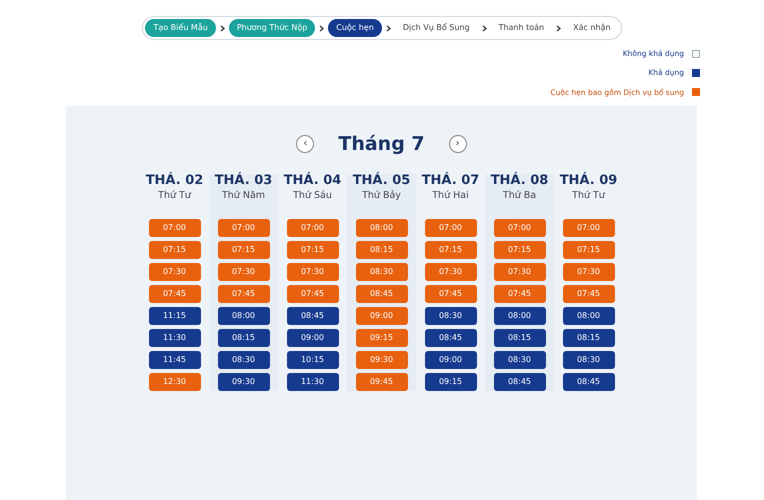  I want to click on day-date: THÁ. 03, so click(243, 181).